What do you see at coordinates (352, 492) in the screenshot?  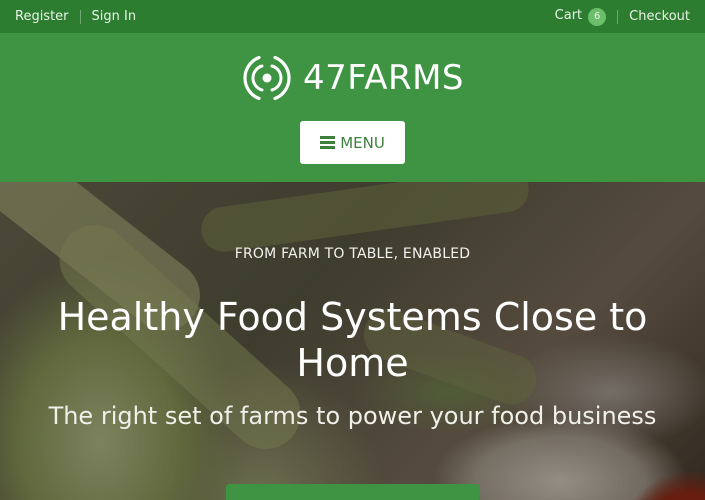 I see `hero-cta-button` at bounding box center [352, 492].